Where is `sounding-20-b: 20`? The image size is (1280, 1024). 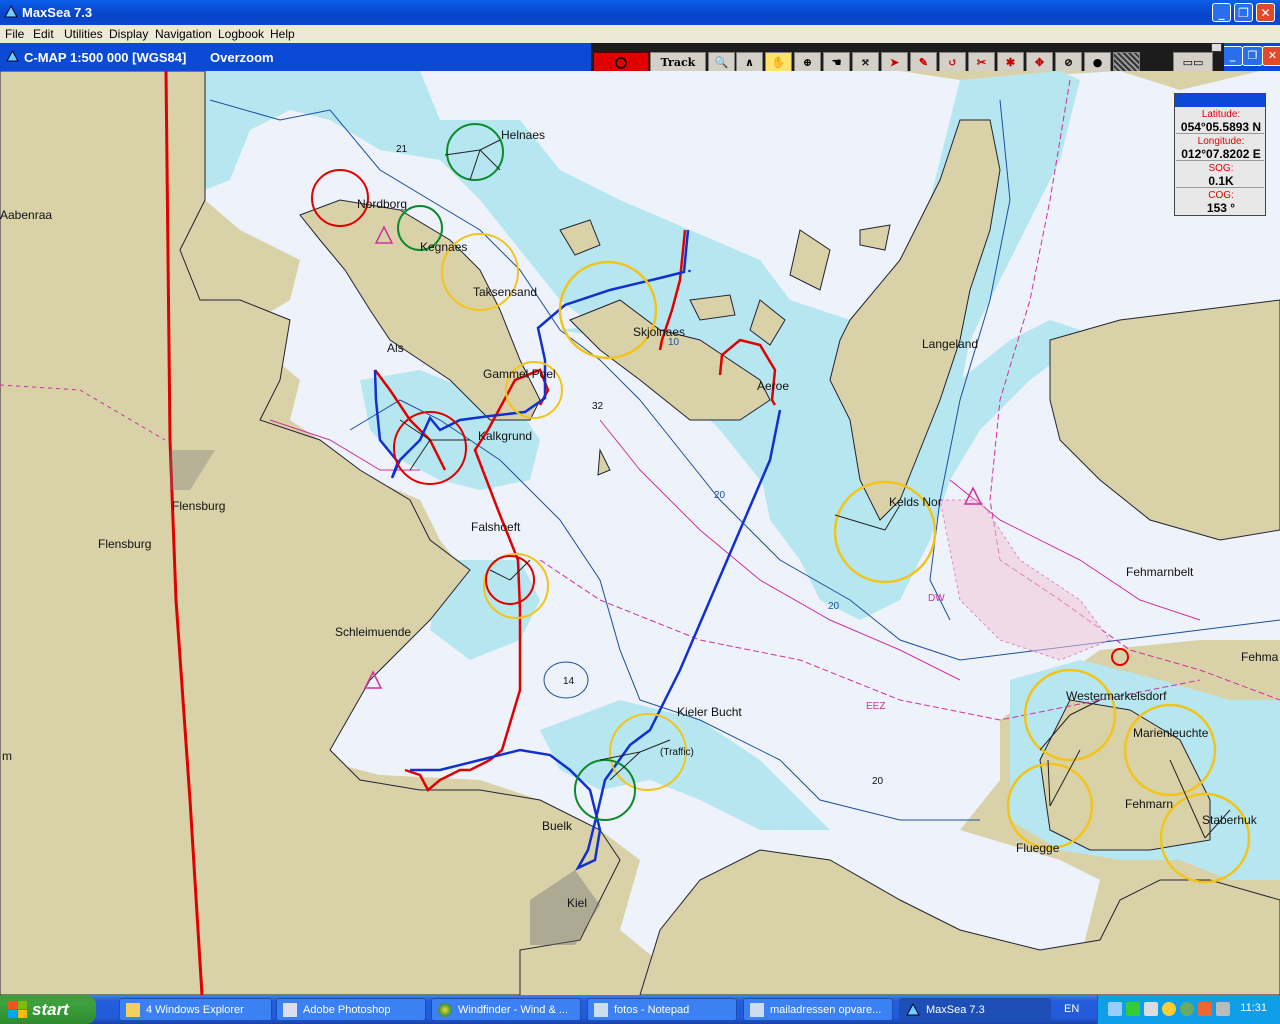 sounding-20-b: 20 is located at coordinates (720, 495).